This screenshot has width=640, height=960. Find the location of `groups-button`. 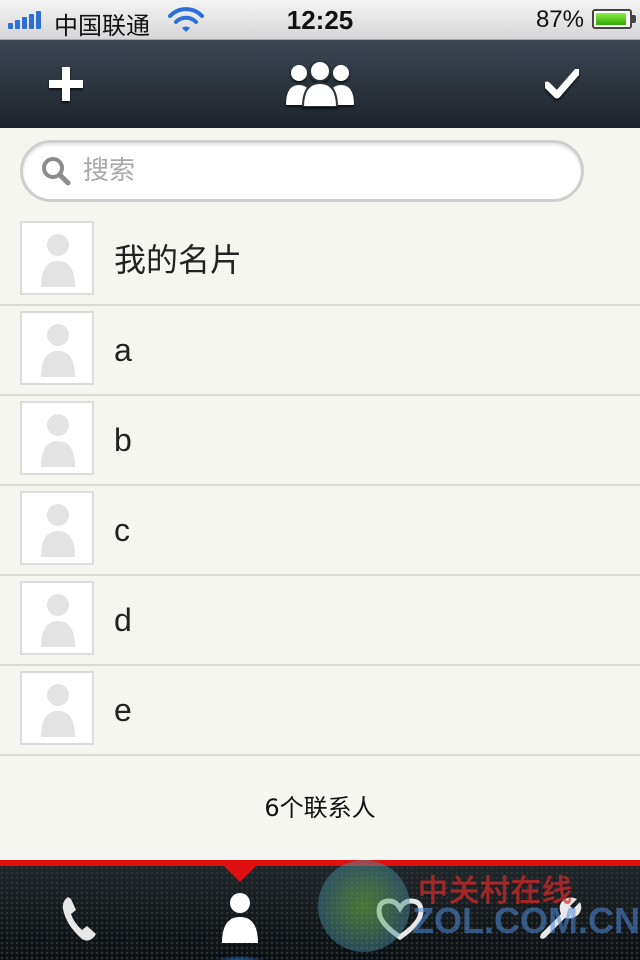

groups-button is located at coordinates (320, 84).